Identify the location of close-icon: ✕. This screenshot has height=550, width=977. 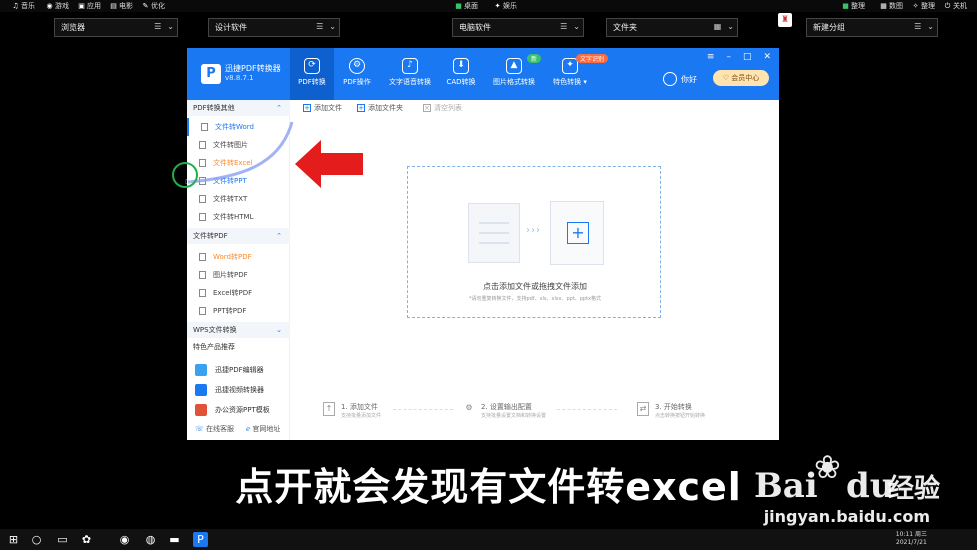
(767, 57).